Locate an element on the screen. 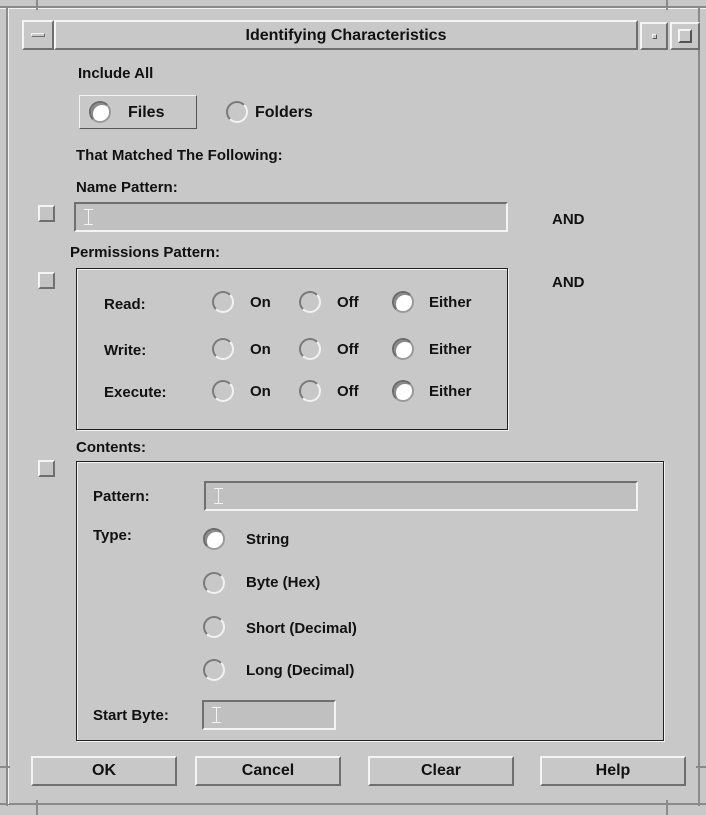  type-string-label: String is located at coordinates (268, 539).